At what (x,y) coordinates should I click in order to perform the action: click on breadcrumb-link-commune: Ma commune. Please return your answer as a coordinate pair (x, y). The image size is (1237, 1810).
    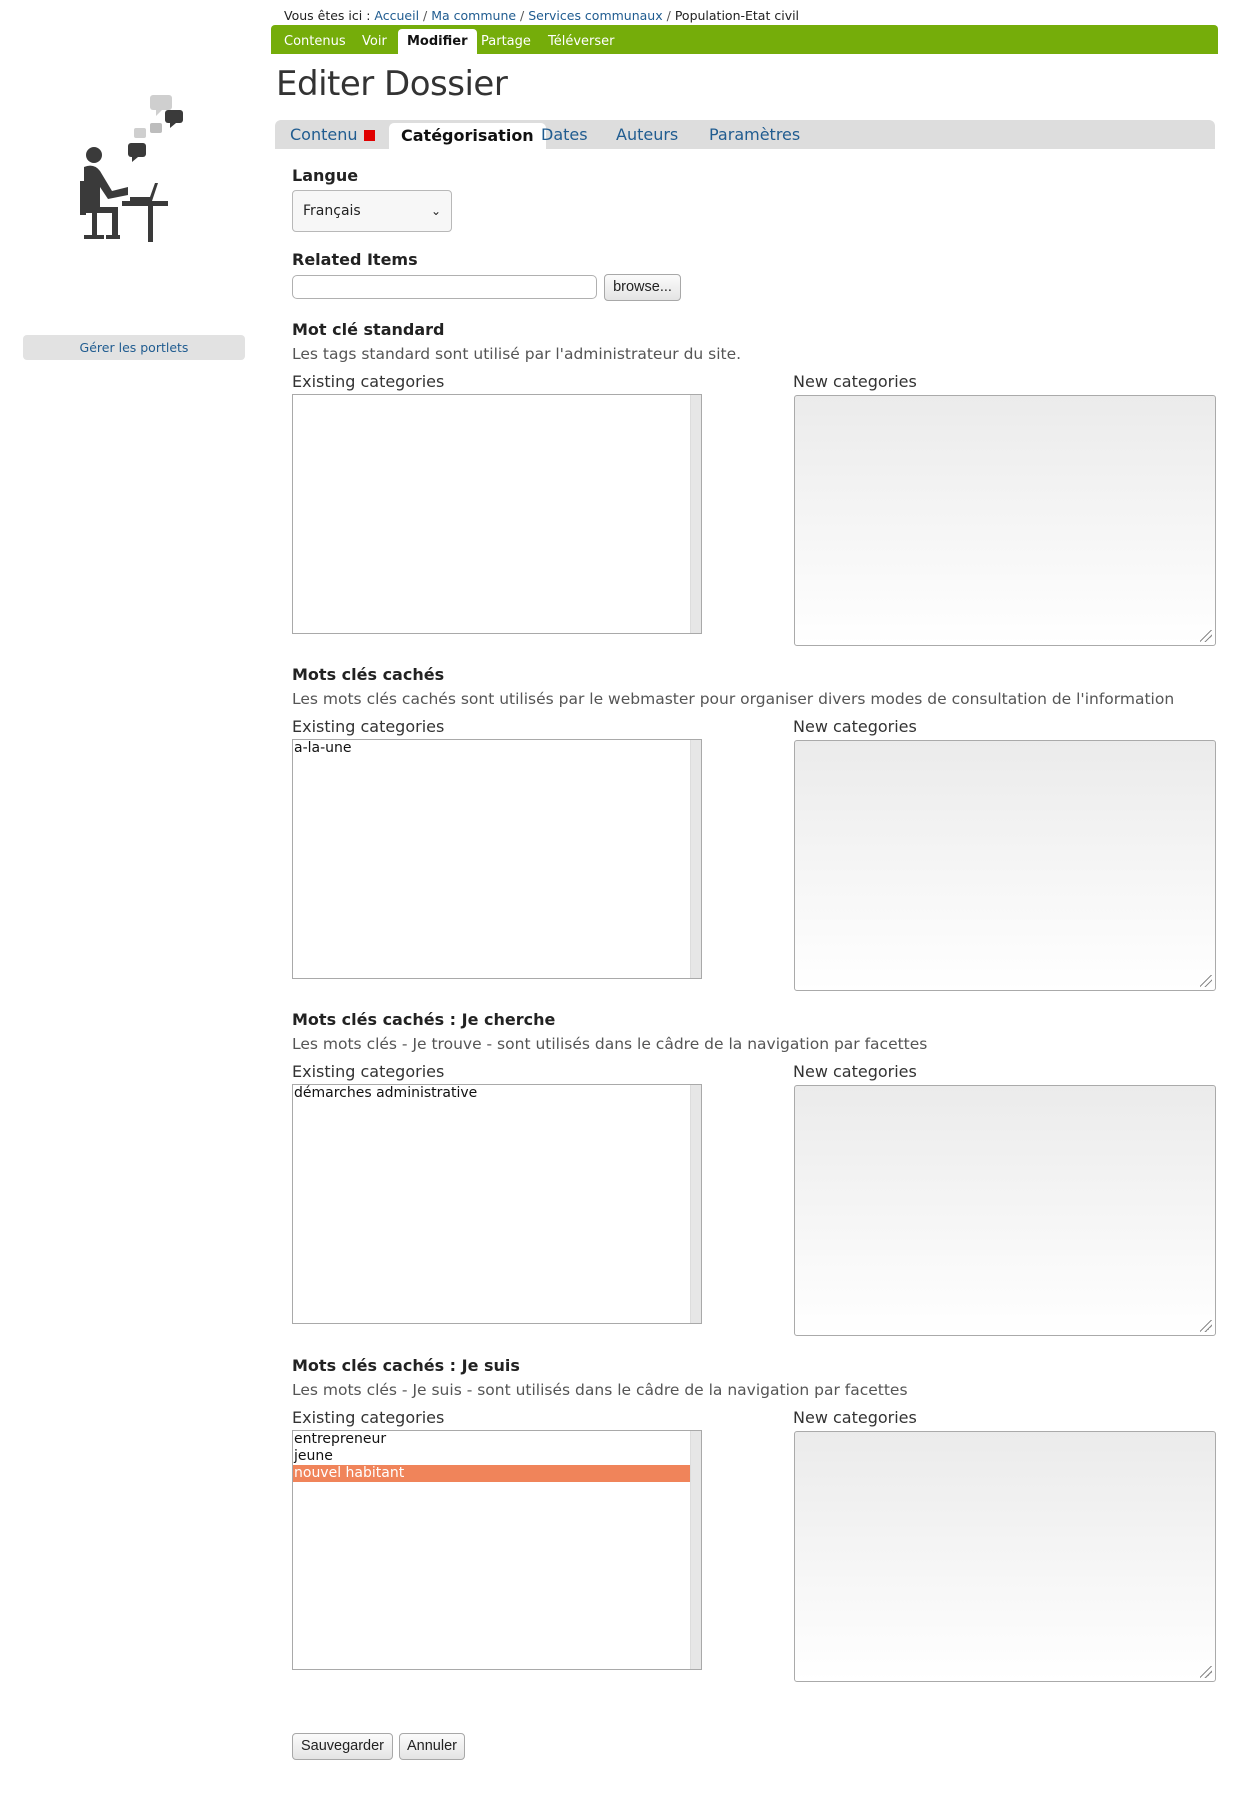
    Looking at the image, I should click on (473, 15).